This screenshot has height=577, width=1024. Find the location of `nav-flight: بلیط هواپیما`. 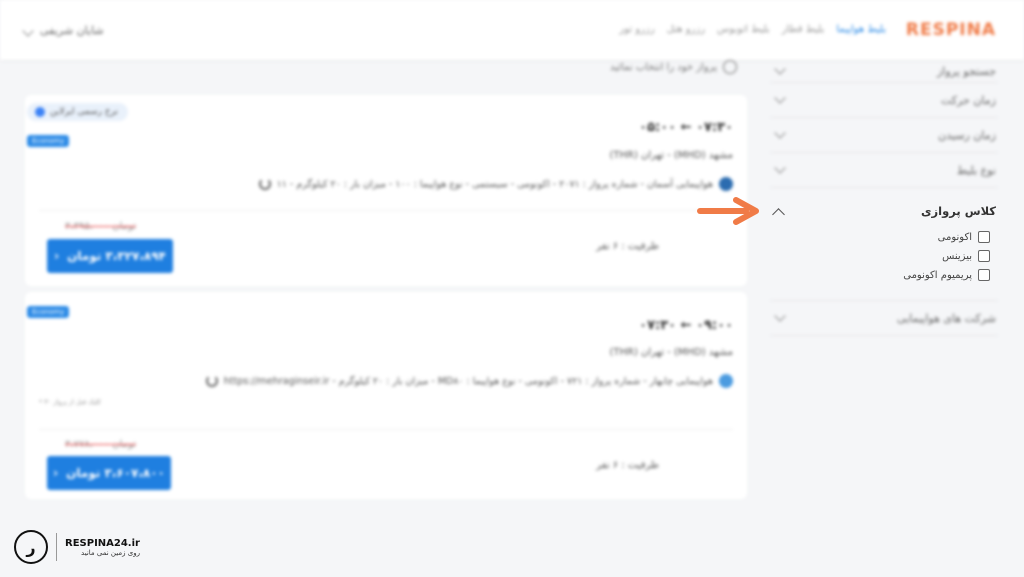

nav-flight: بلیط هواپیما is located at coordinates (861, 29).